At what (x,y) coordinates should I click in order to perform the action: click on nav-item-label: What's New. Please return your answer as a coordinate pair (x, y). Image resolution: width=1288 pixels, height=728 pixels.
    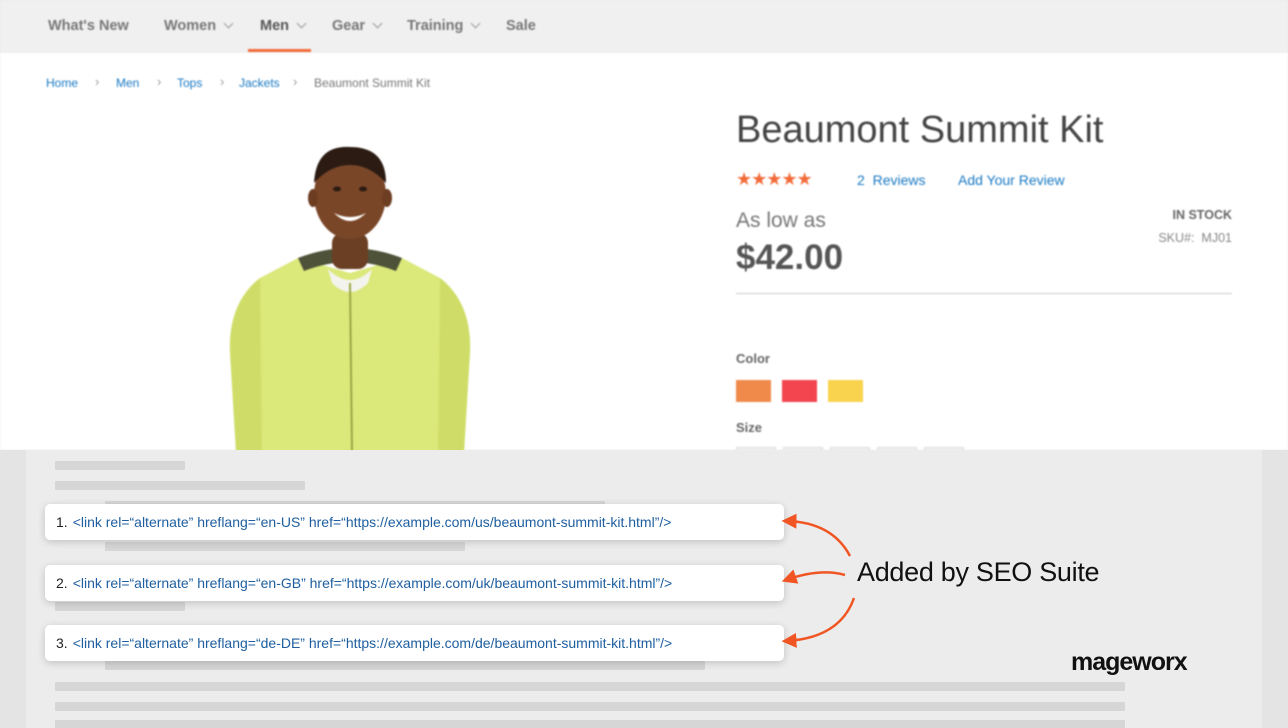
    Looking at the image, I should click on (88, 26).